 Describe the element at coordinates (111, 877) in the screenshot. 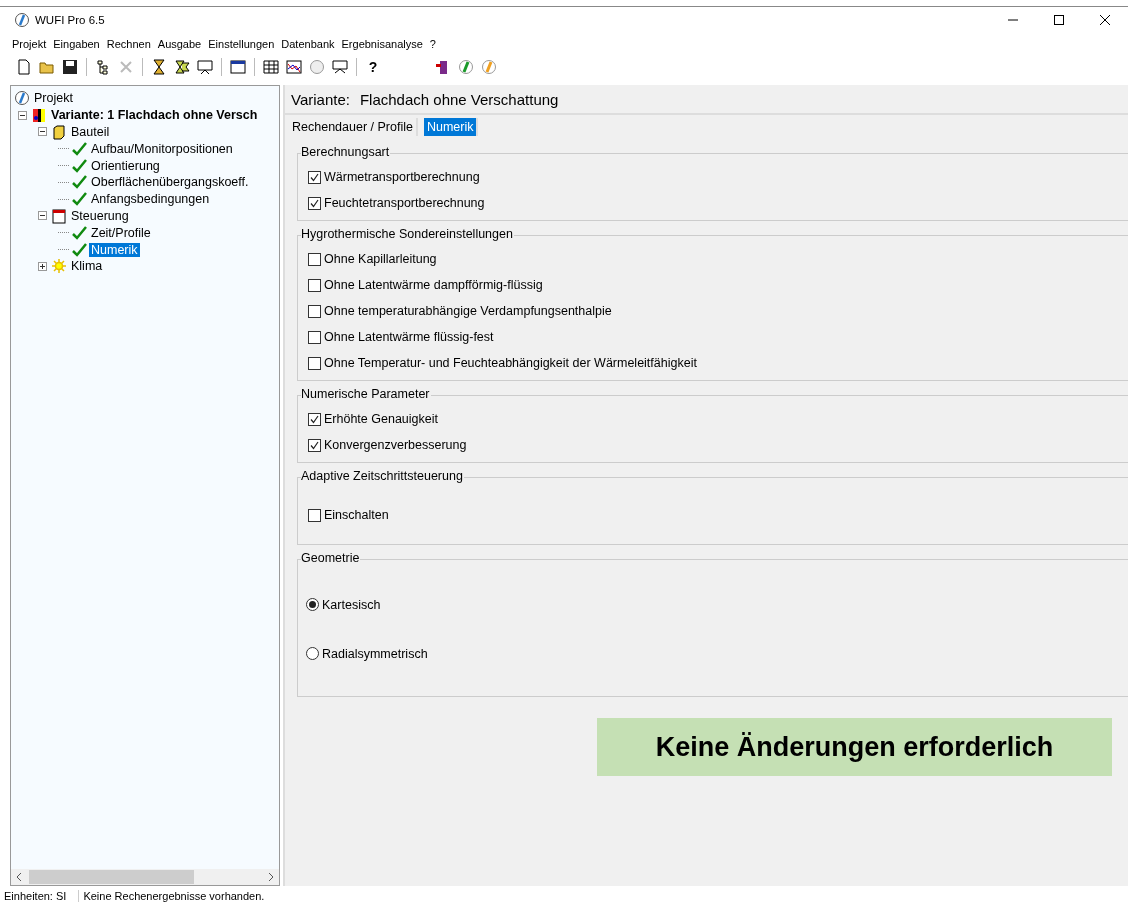

I see `scroll-thumb` at that location.